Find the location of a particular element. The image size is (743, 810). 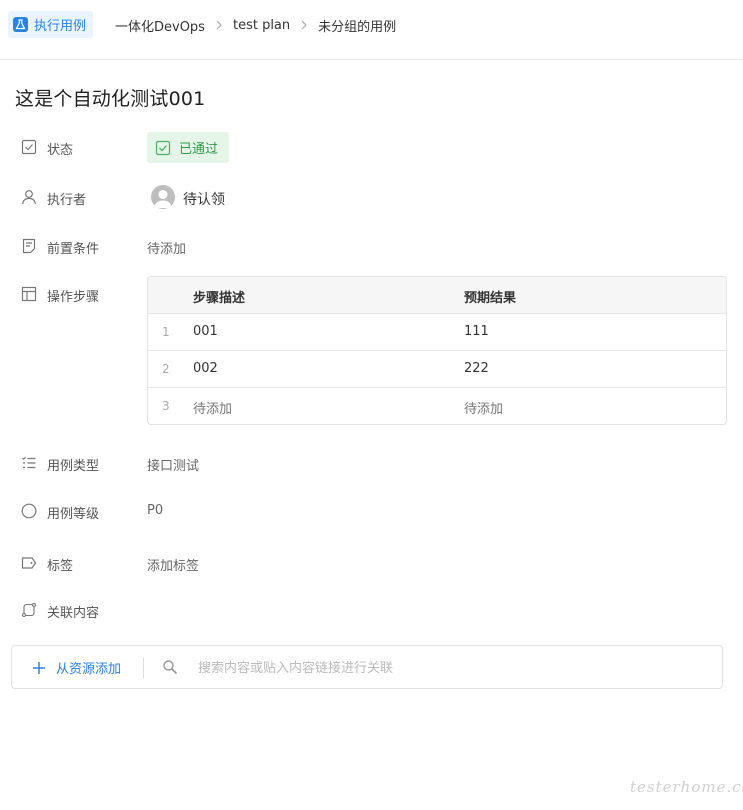

exec-case-tag: 执行用例 is located at coordinates (51, 24).